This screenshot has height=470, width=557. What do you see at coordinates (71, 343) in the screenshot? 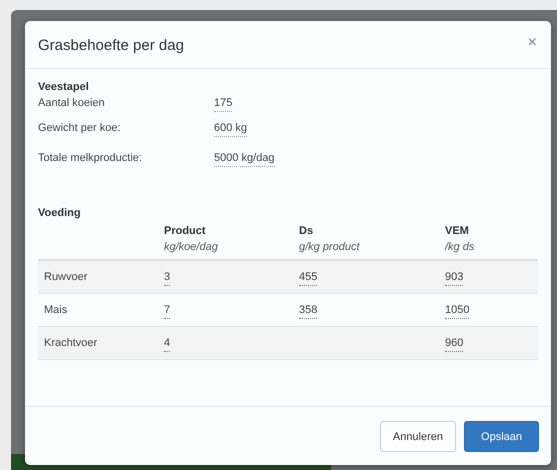
I see `row-label: Krachtvoer` at bounding box center [71, 343].